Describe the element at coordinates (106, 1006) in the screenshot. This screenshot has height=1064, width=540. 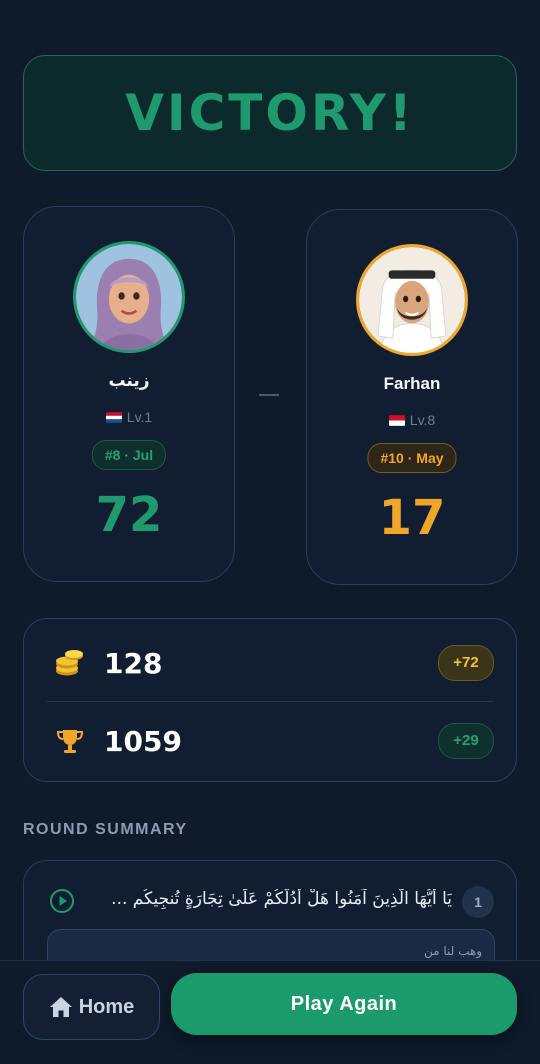
I see `home-button-label: Home` at that location.